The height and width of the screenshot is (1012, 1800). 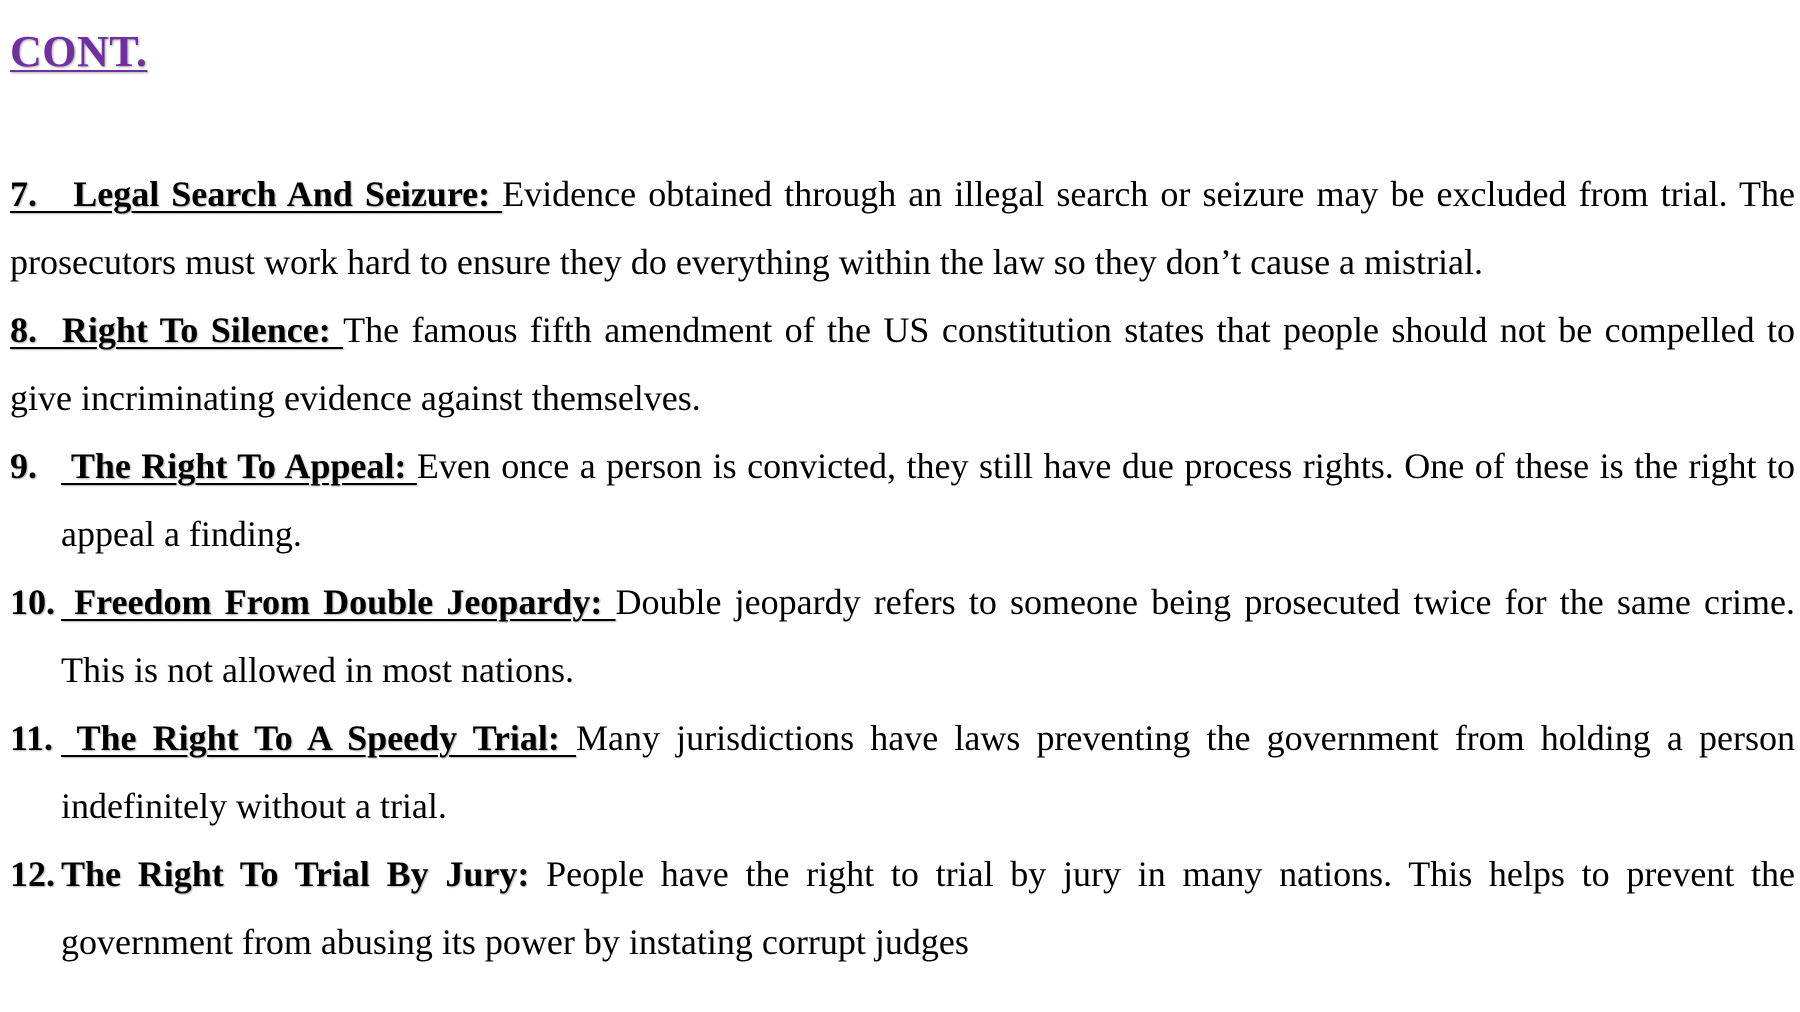 I want to click on item-number: 10., so click(x=32, y=602).